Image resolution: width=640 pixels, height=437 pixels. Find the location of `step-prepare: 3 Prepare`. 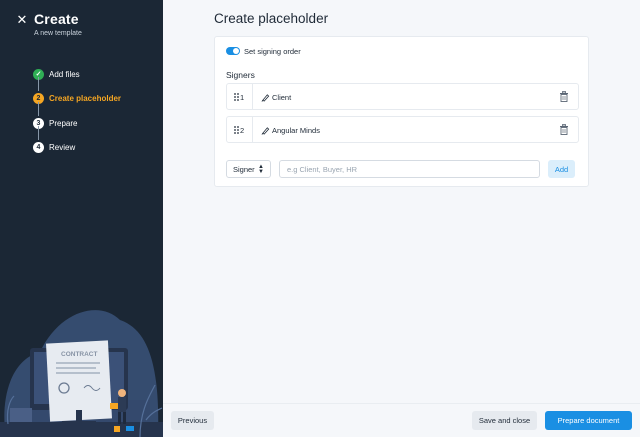

step-prepare: 3 Prepare is located at coordinates (77, 125).